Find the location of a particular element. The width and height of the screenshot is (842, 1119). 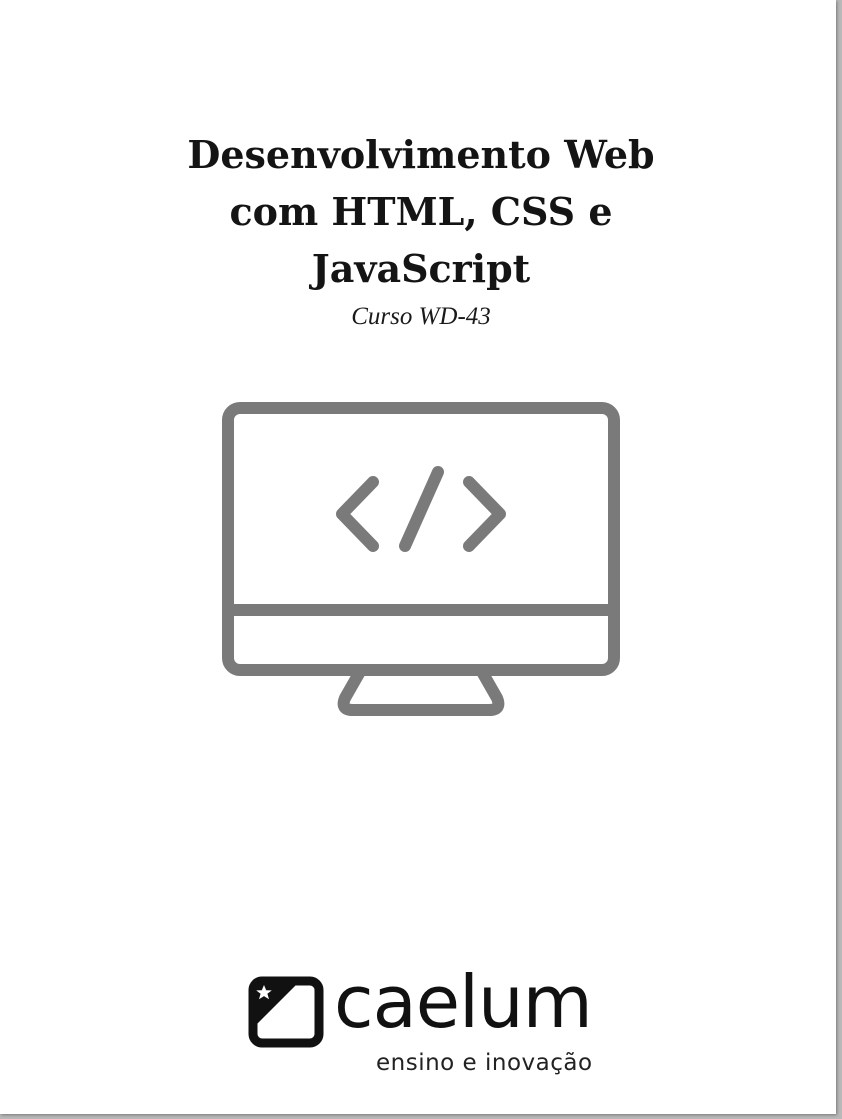

monitor-screen is located at coordinates (421, 539).